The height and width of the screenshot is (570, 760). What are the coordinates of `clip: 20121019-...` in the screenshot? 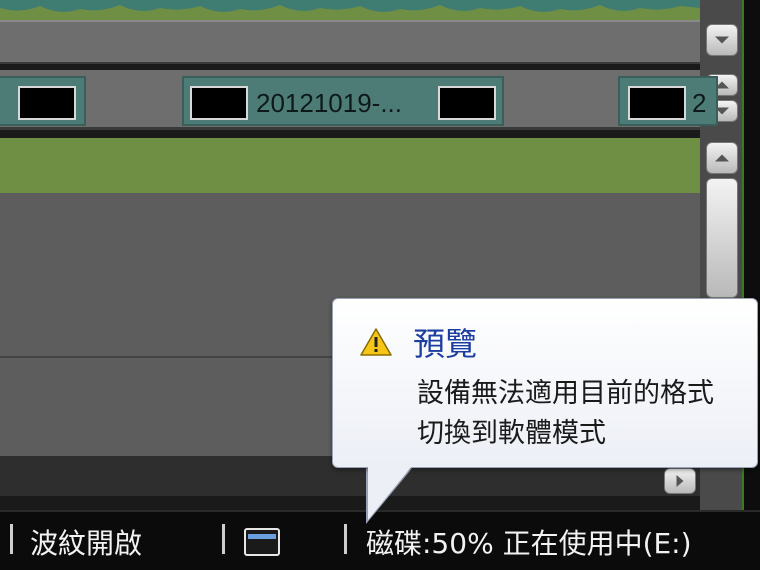 It's located at (343, 101).